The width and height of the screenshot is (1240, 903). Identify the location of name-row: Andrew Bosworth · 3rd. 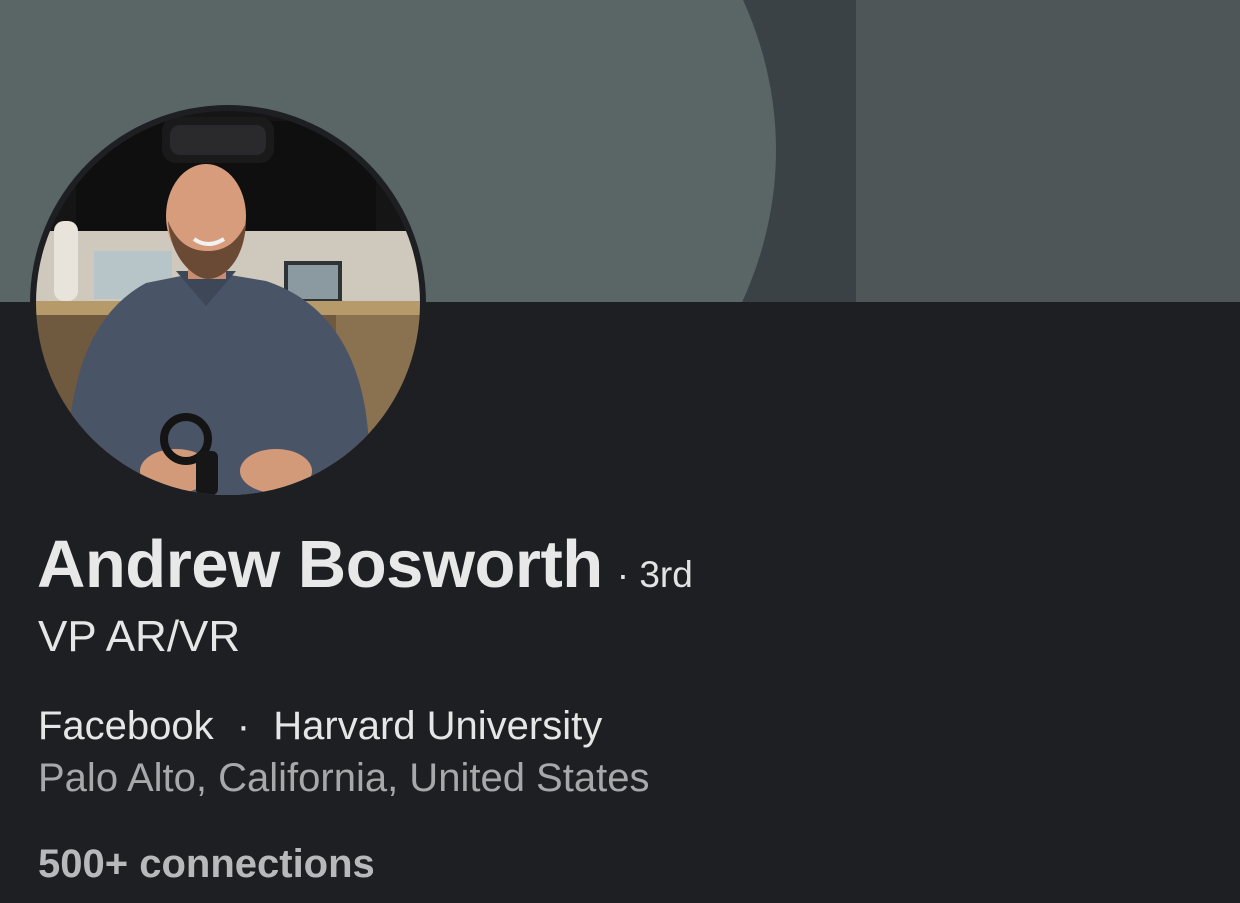
(365, 566).